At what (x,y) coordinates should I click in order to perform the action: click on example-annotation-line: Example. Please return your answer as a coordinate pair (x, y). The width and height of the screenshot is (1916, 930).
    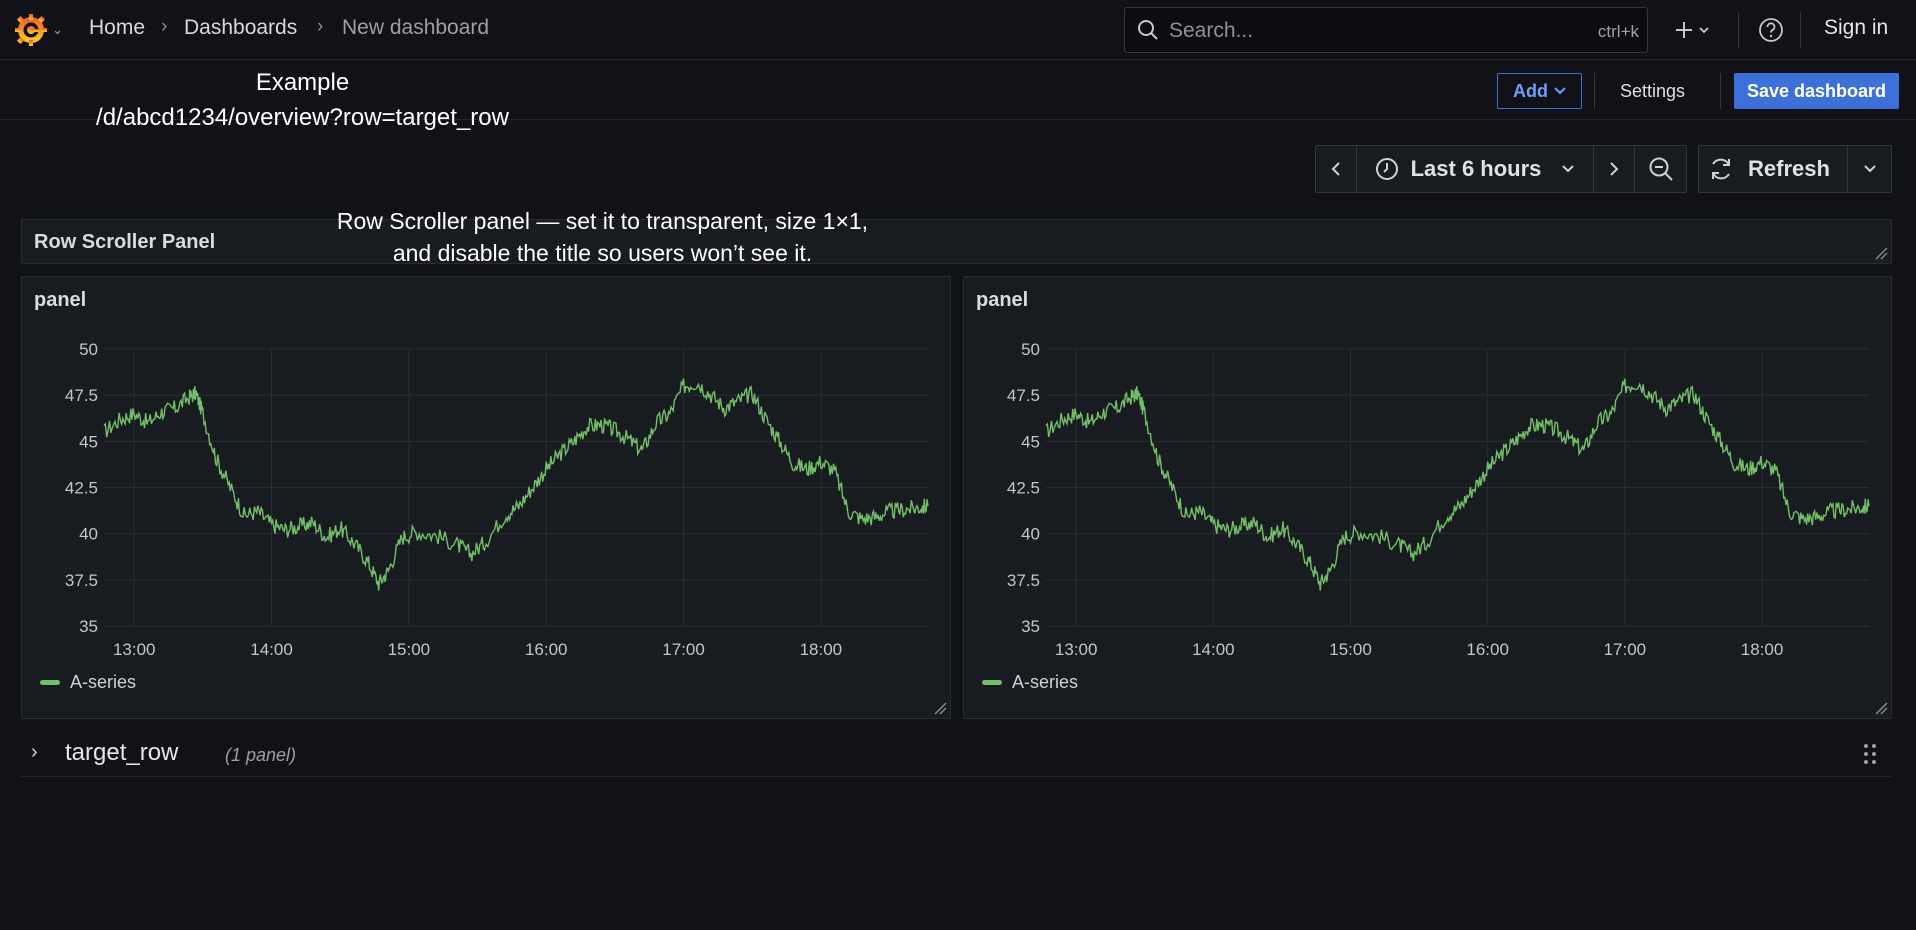
    Looking at the image, I should click on (302, 82).